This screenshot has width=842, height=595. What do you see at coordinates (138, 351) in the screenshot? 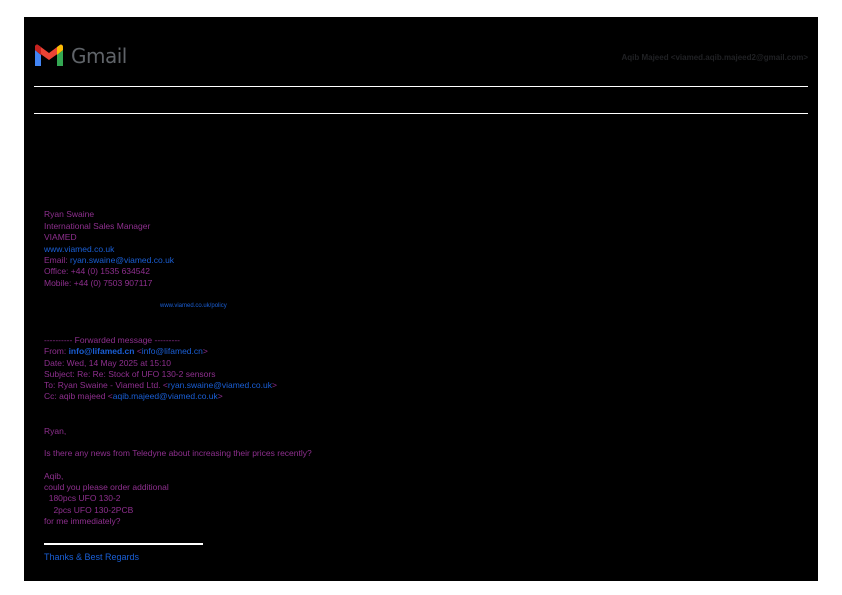
I see `from-open: <` at bounding box center [138, 351].